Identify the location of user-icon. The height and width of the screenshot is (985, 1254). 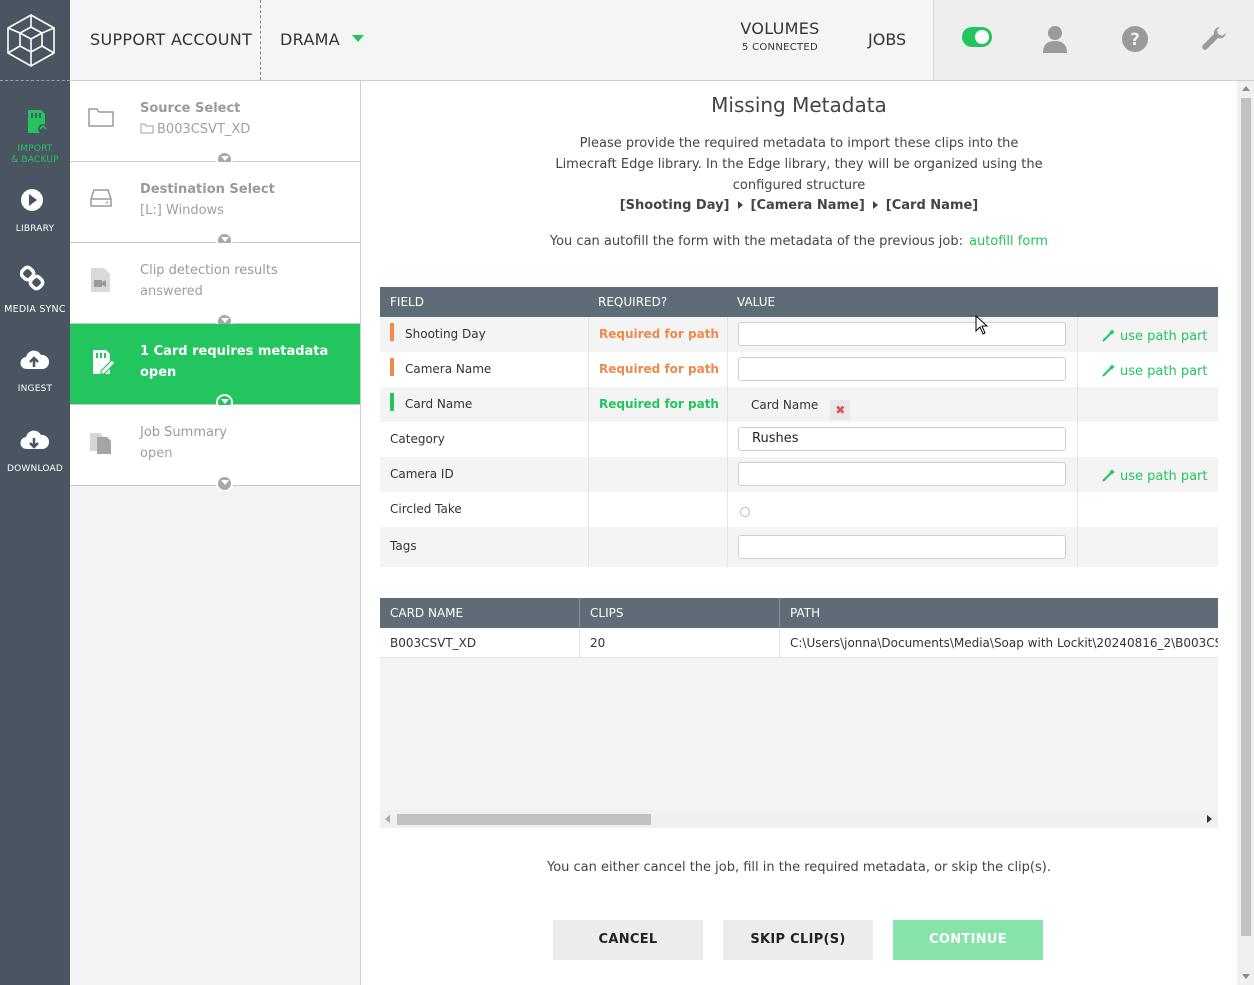
(1055, 39).